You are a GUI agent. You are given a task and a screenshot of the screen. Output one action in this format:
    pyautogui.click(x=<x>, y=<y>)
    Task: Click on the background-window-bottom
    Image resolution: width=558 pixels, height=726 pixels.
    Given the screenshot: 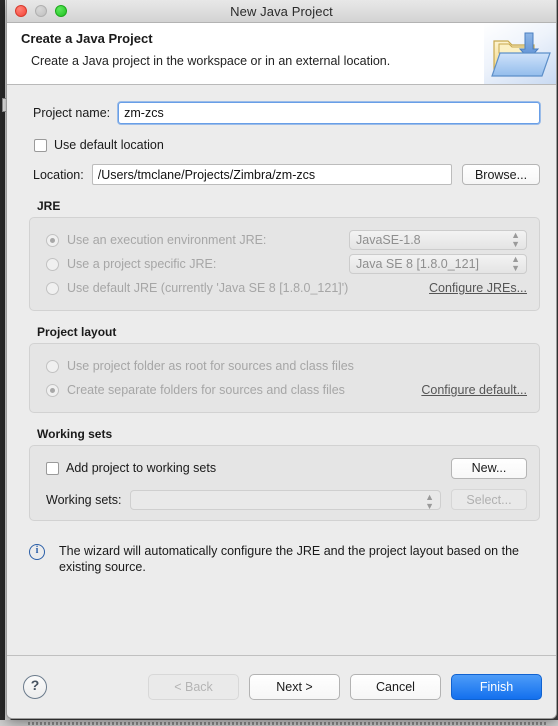 What is the action you would take?
    pyautogui.click(x=279, y=723)
    